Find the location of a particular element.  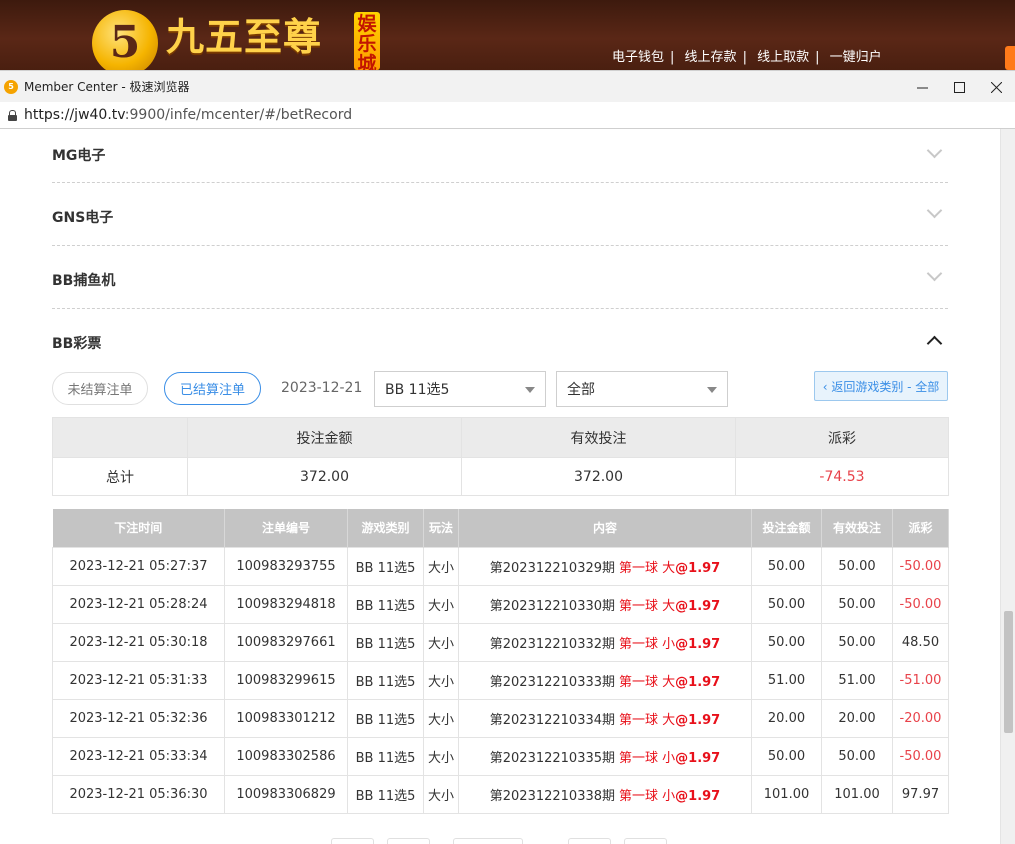

cell-id: 100983299615 is located at coordinates (286, 680).